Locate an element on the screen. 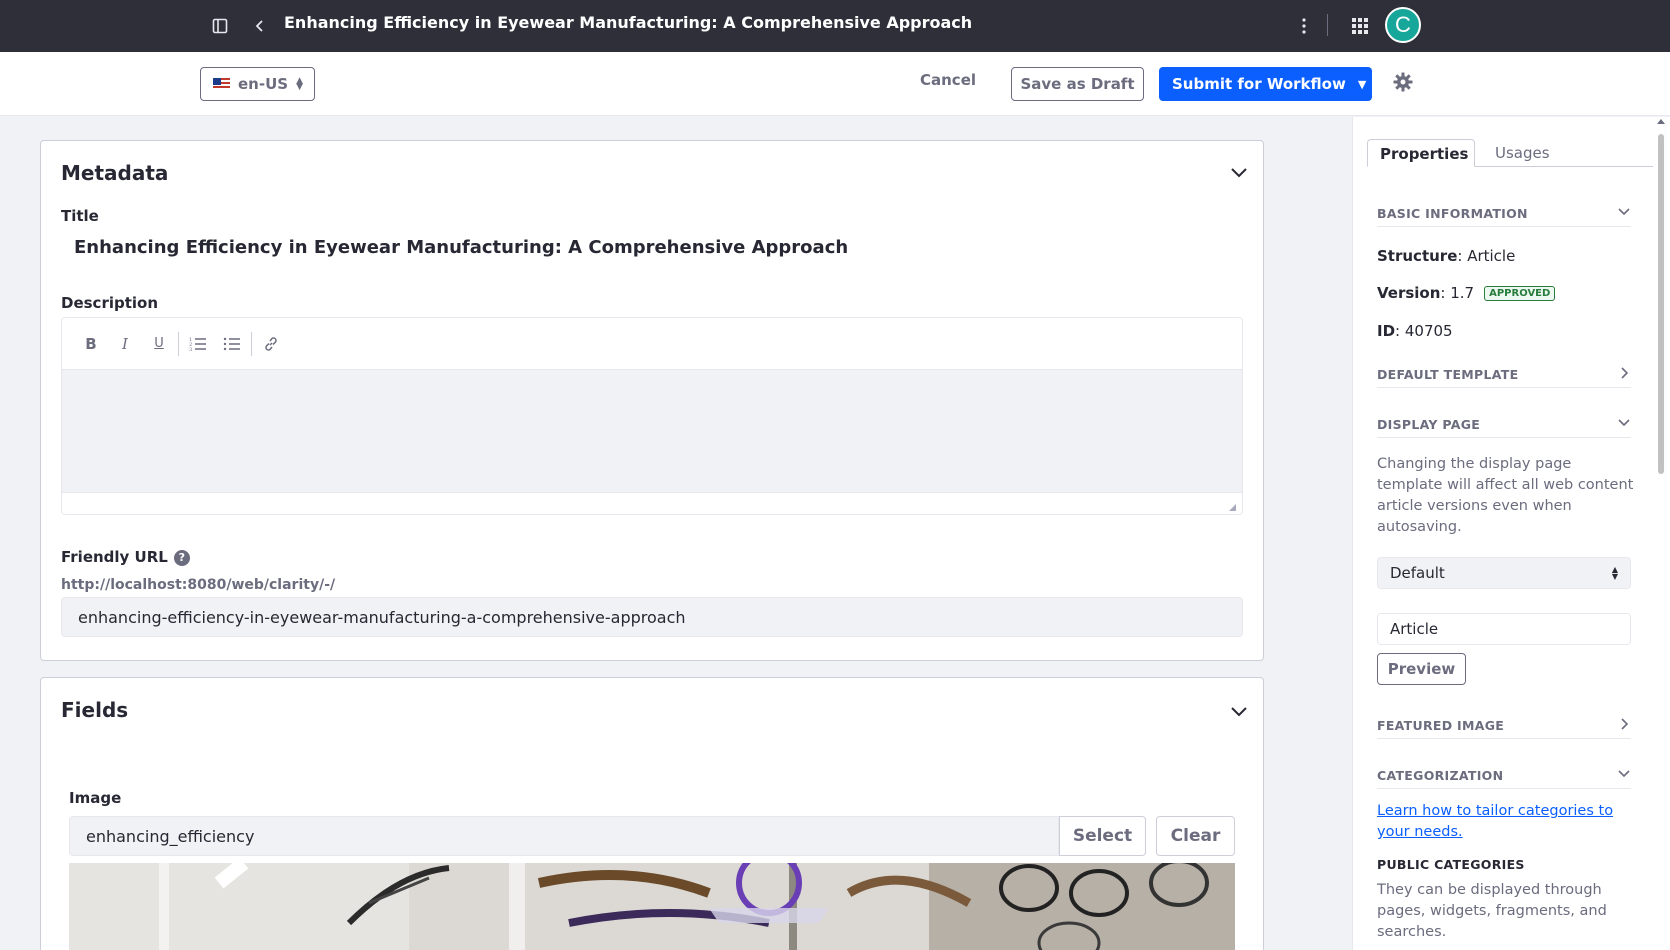 This screenshot has width=1670, height=950. save-draft-button: Save as Draft is located at coordinates (1077, 84).